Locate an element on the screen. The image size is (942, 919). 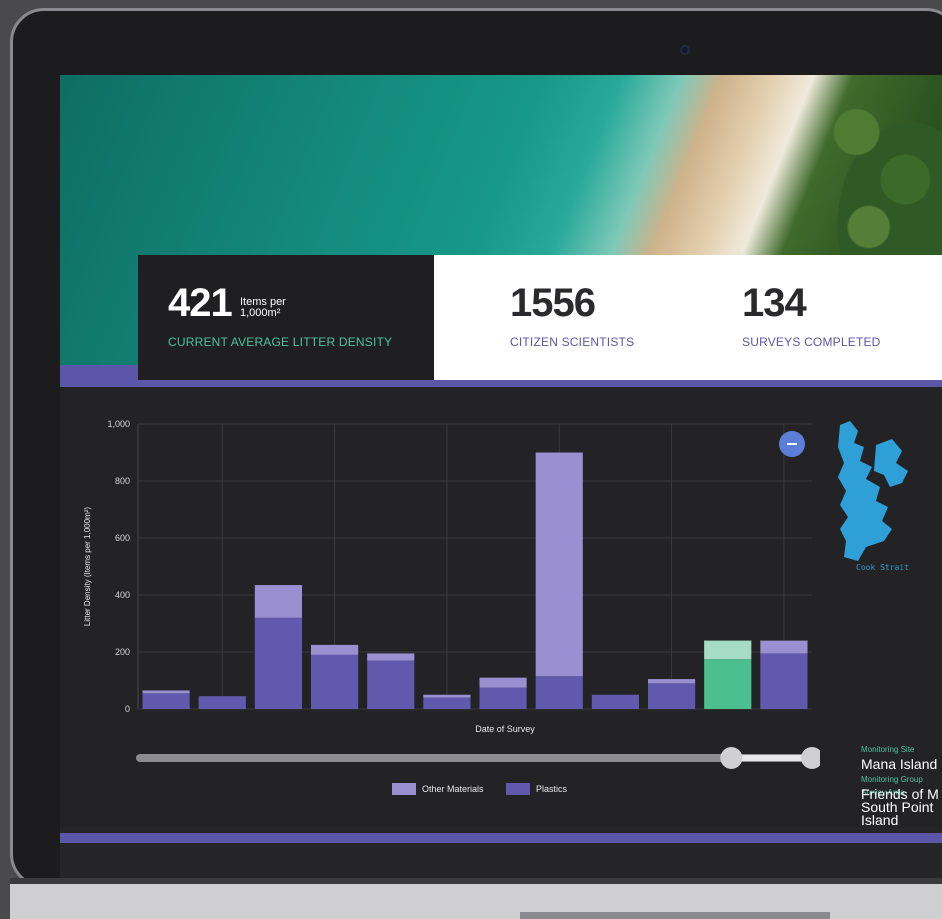
site-value: Mana Island is located at coordinates (899, 764).